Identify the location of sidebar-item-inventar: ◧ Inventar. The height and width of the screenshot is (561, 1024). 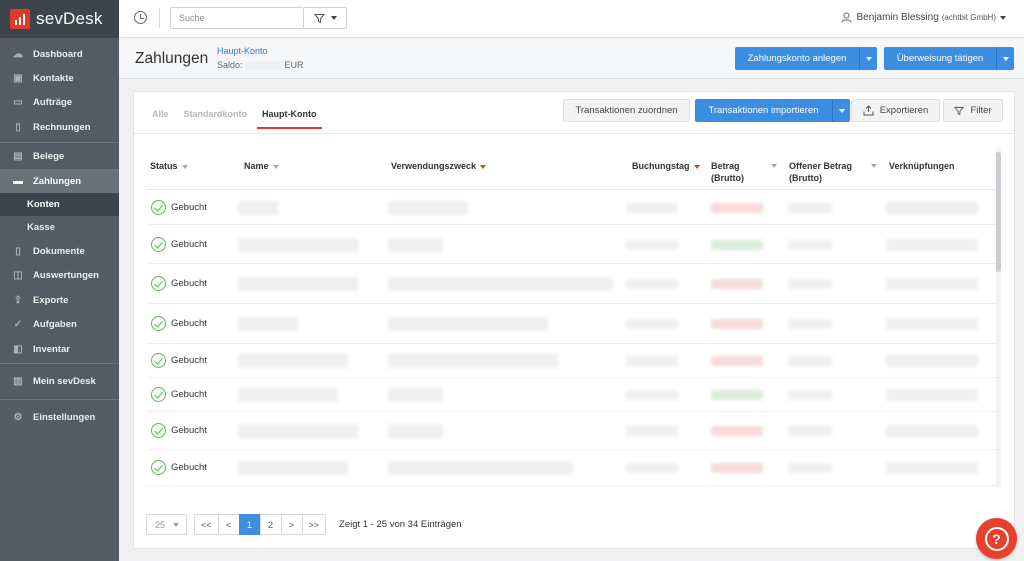
(59, 349).